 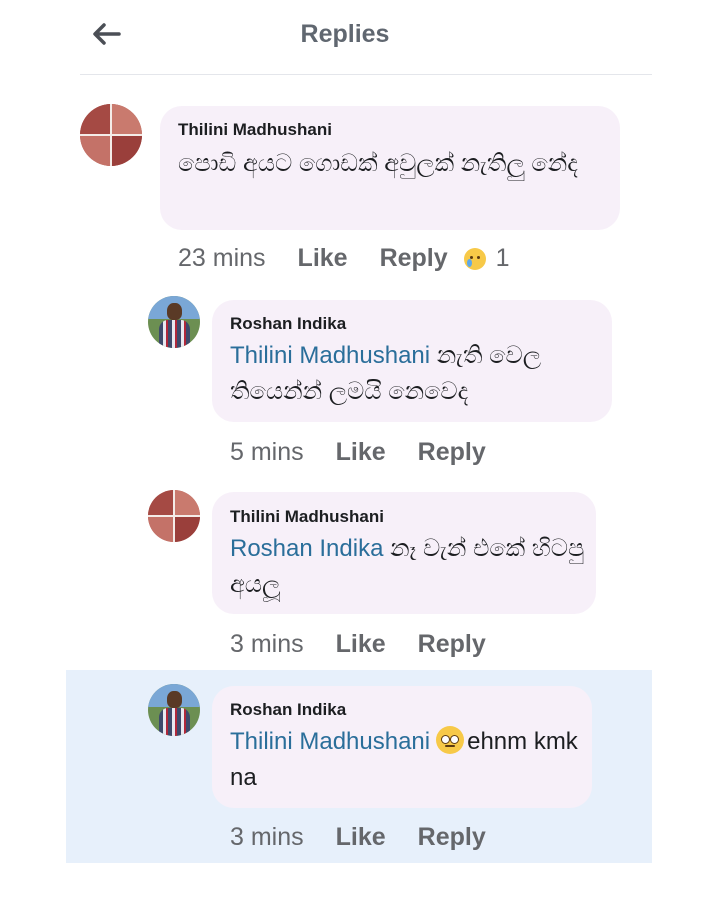 I want to click on reaction-count: 1, so click(x=503, y=258).